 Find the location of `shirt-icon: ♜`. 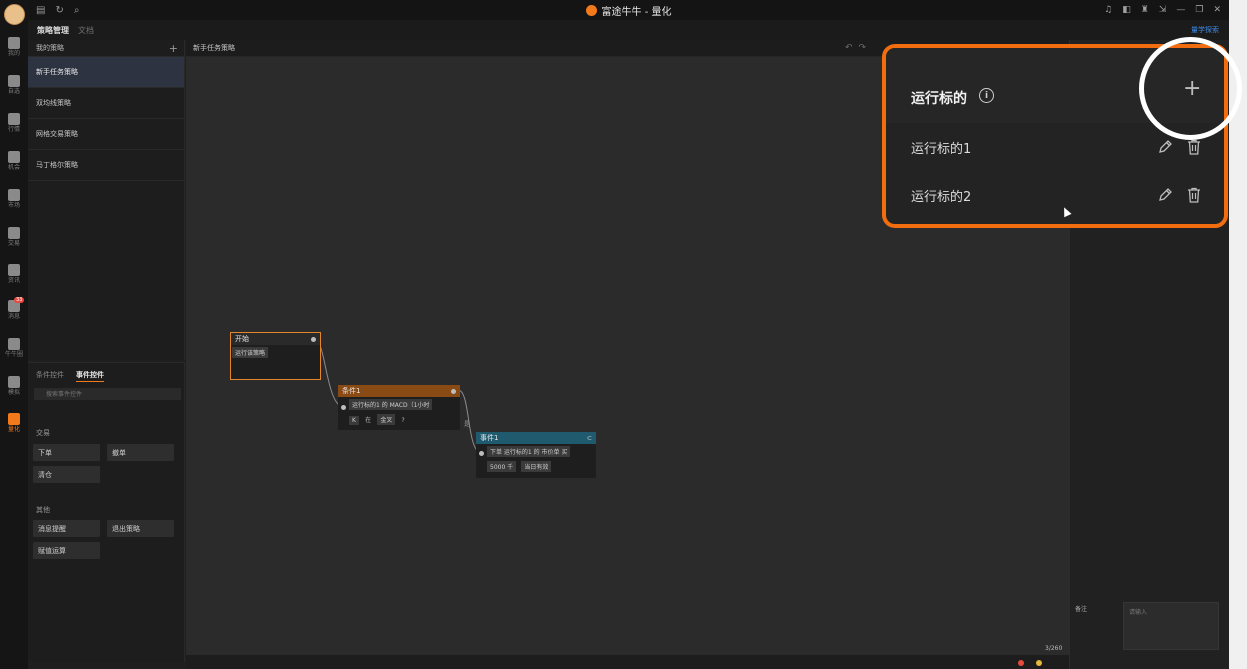

shirt-icon: ♜ is located at coordinates (1145, 10).